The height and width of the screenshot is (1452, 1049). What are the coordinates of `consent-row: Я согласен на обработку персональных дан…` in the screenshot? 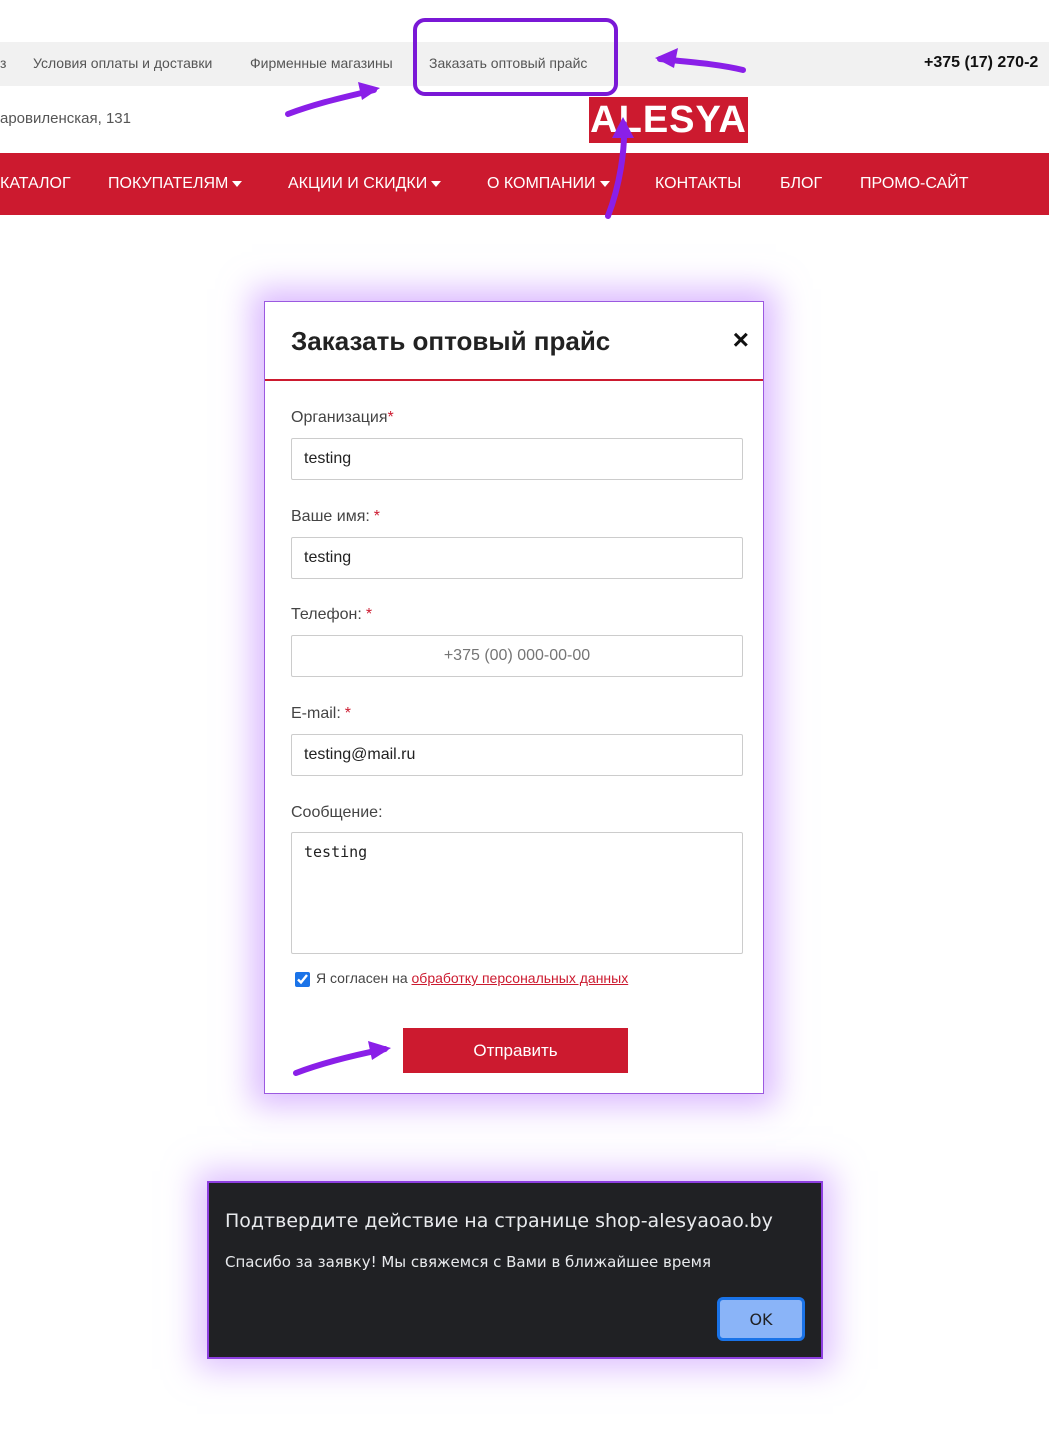 It's located at (461, 978).